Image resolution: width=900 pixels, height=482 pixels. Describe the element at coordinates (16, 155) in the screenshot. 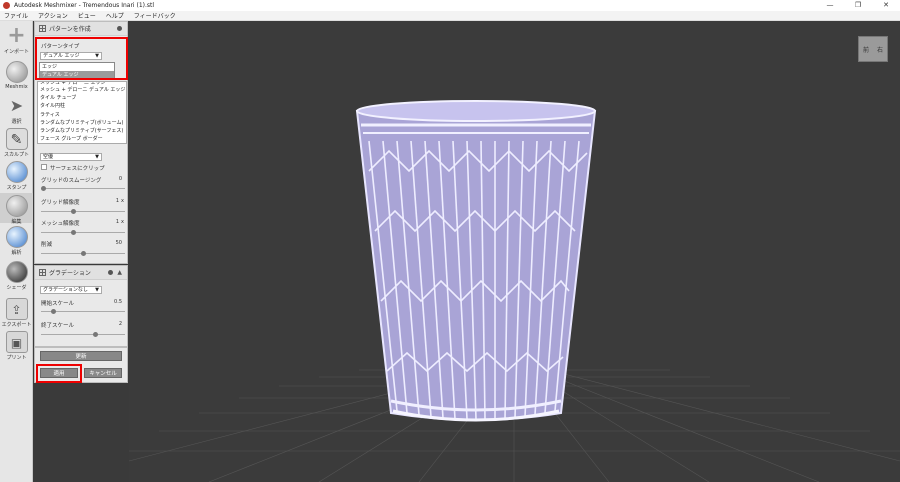

I see `tool-label: スカルプト` at that location.